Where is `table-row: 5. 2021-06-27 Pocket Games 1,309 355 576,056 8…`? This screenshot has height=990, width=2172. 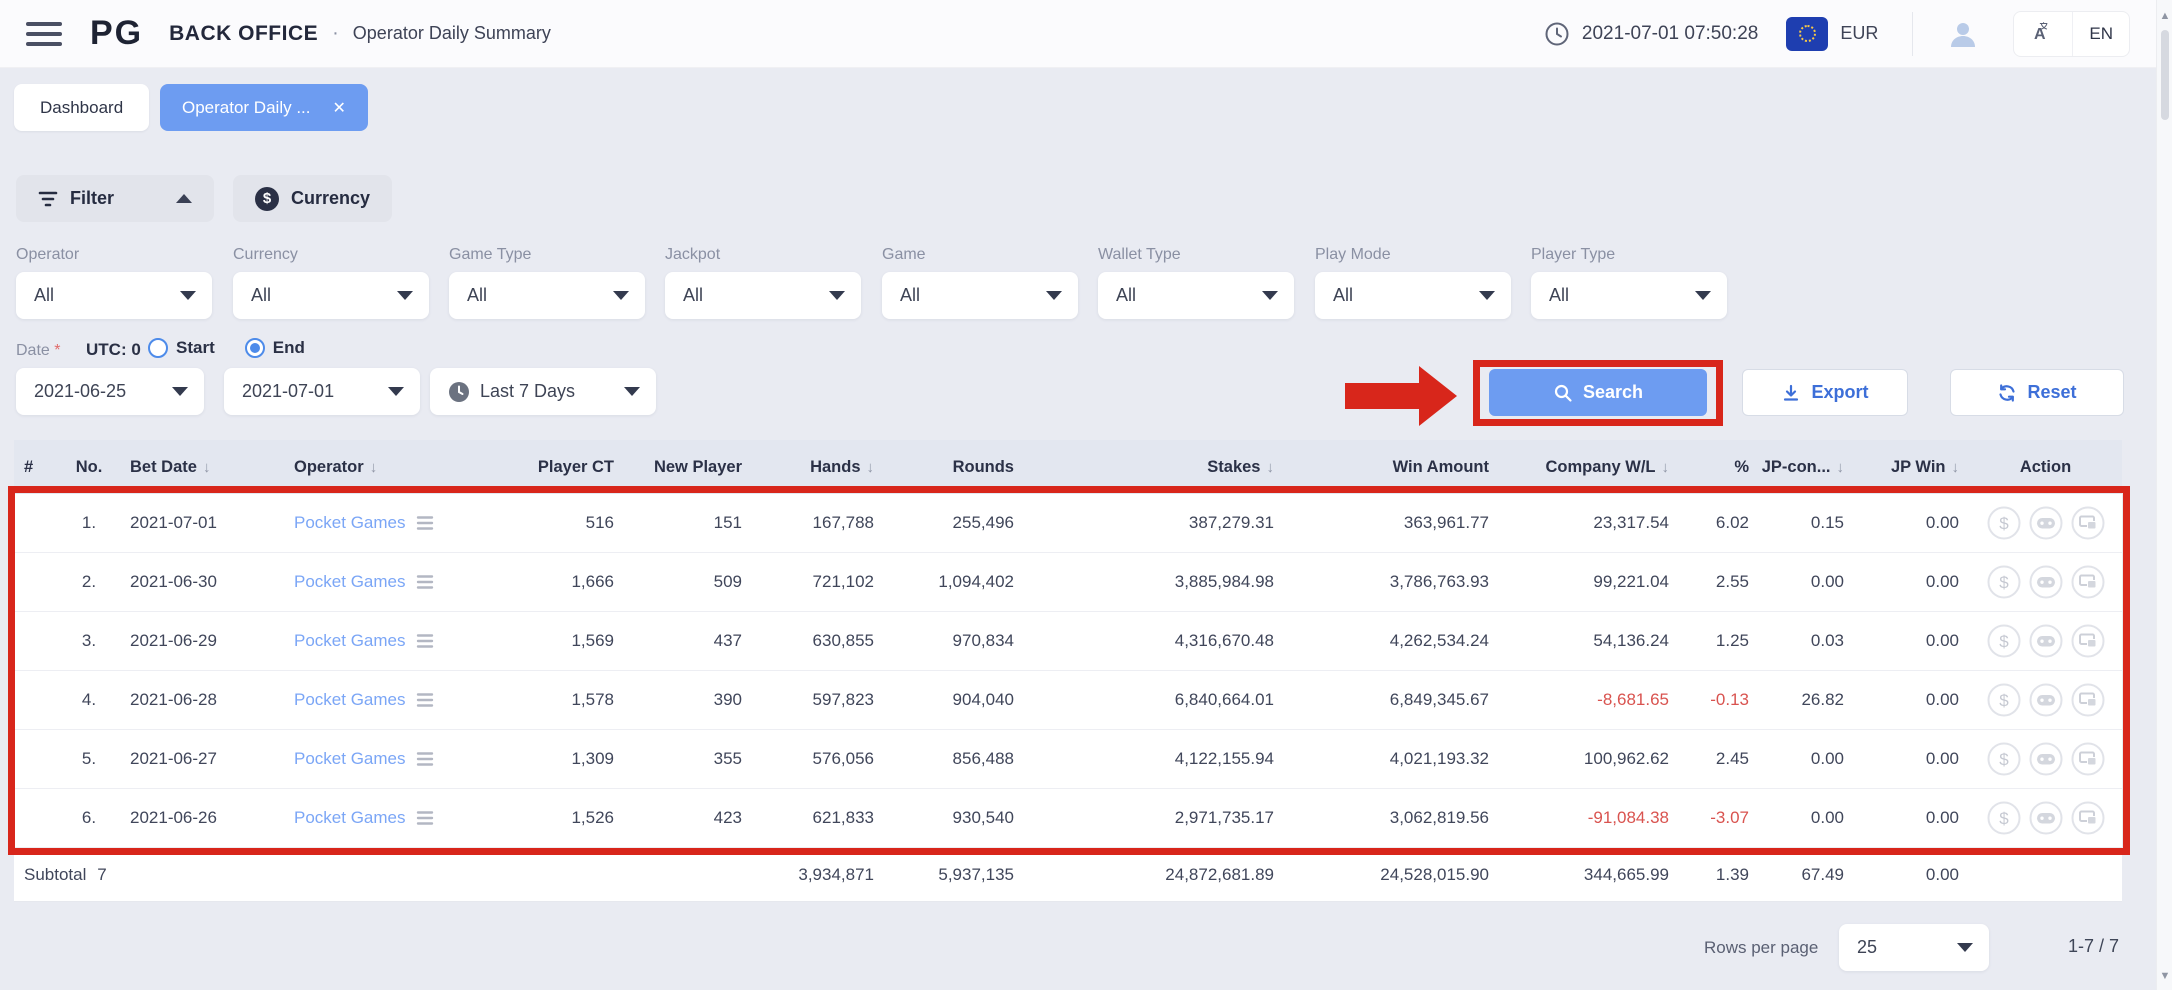 table-row: 5. 2021-06-27 Pocket Games 1,309 355 576,056 8… is located at coordinates (1068, 759).